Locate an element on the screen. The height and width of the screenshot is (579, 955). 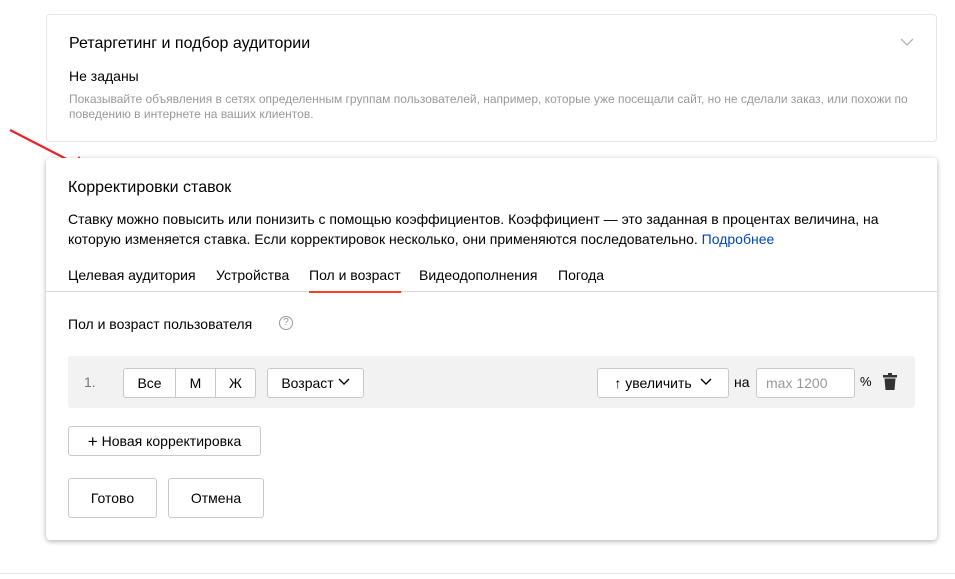
divider is located at coordinates (477, 573).